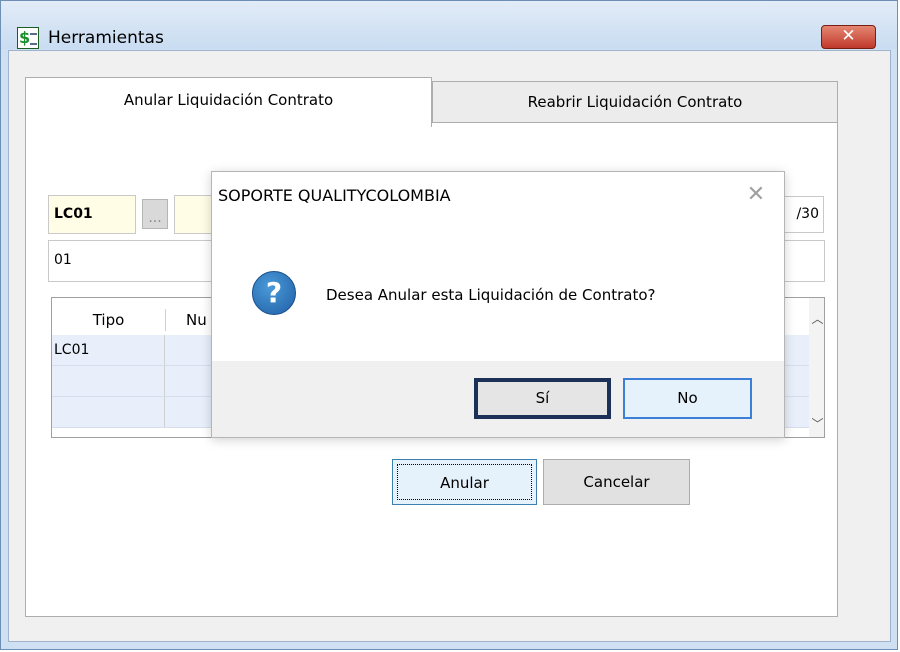 Image resolution: width=900 pixels, height=652 pixels. Describe the element at coordinates (109, 320) in the screenshot. I see `column-header-tipo: Tipo` at that location.